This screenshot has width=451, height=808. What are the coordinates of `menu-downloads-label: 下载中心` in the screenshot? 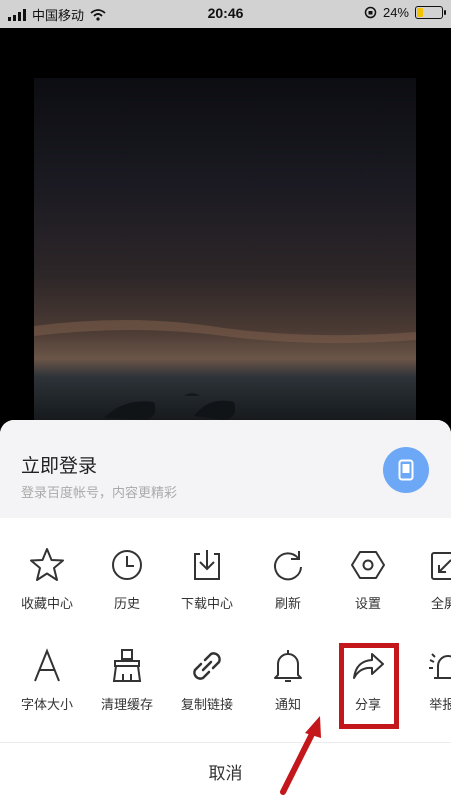 It's located at (206, 603).